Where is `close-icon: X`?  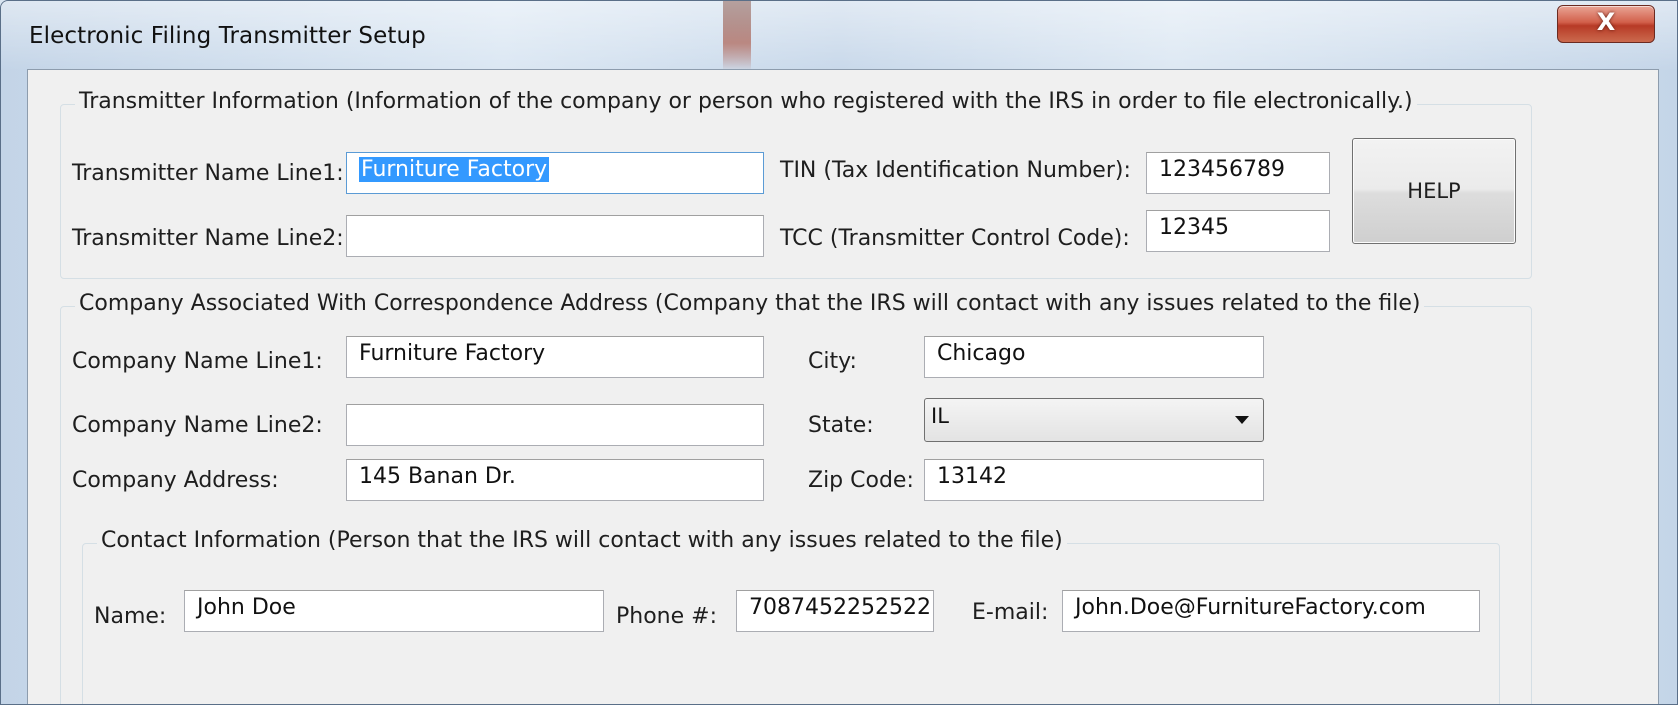 close-icon: X is located at coordinates (1606, 22).